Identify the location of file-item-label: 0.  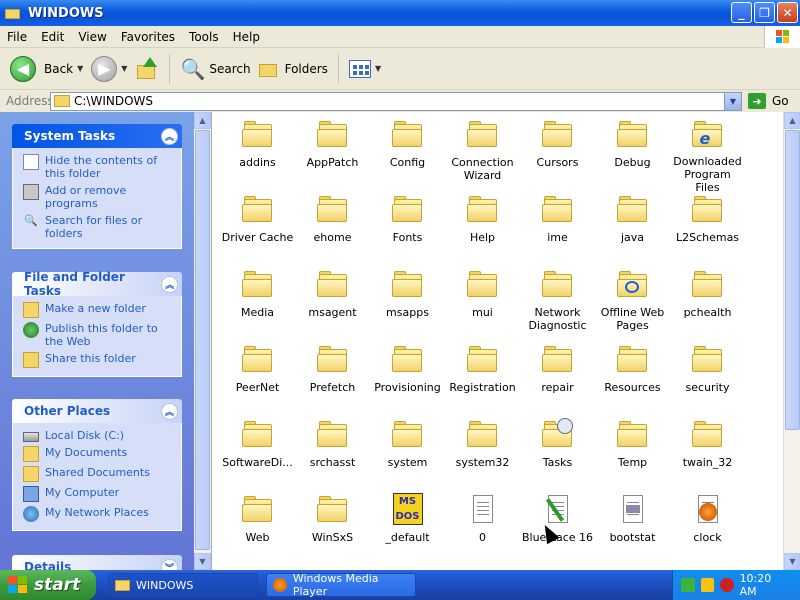
(482, 537).